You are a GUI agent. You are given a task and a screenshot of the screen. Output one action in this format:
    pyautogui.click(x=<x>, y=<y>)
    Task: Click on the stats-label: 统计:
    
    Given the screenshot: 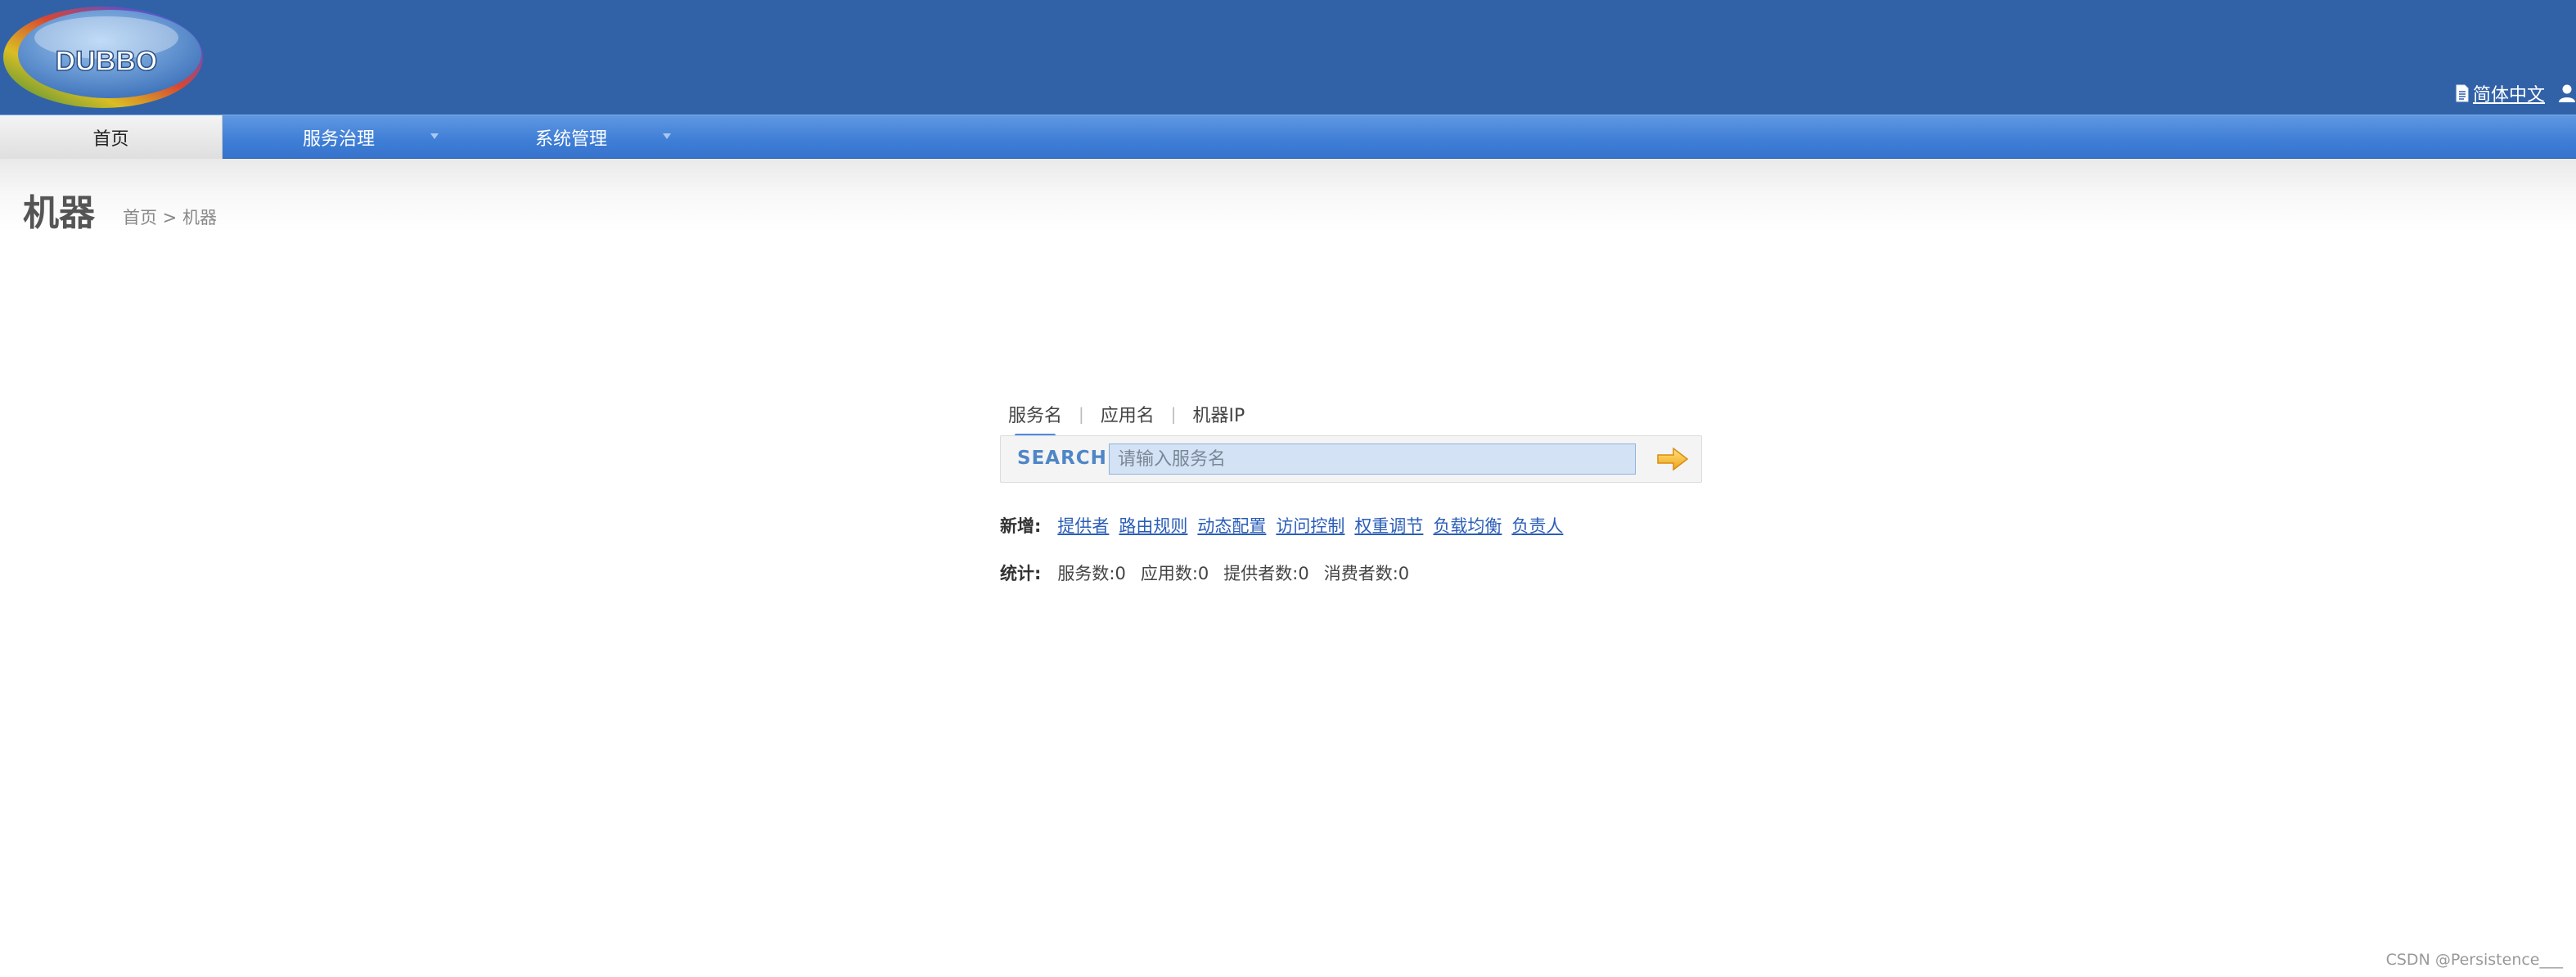 What is the action you would take?
    pyautogui.click(x=1021, y=573)
    